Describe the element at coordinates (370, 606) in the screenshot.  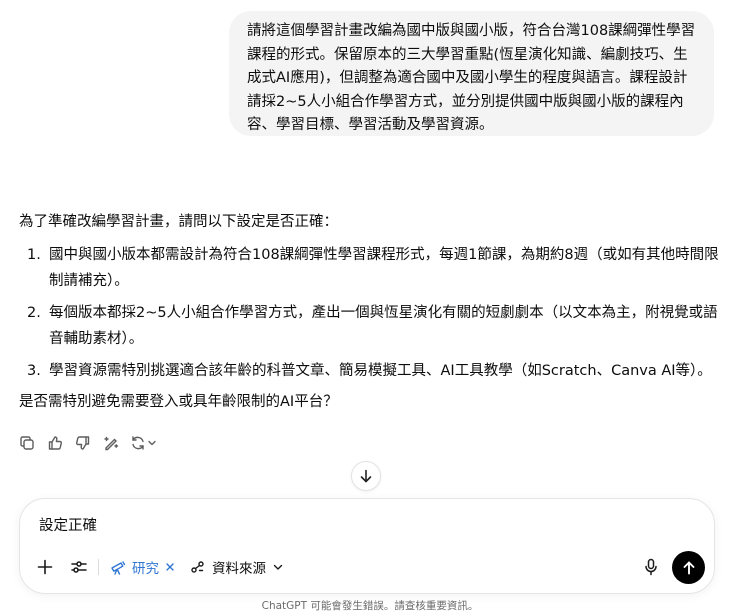
I see `disclaimer: ChatGPT 可能會發生錯誤。請查核重要資訊。` at that location.